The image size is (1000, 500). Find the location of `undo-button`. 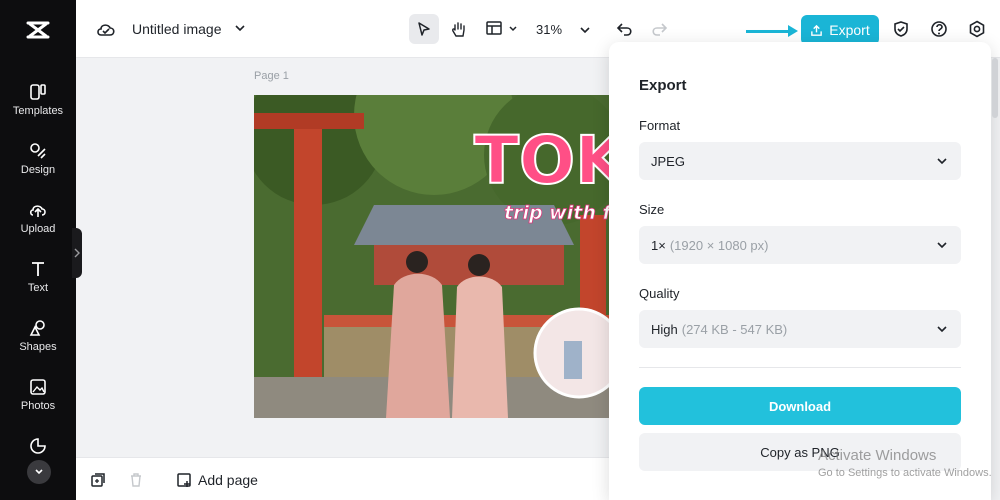

undo-button is located at coordinates (625, 29).